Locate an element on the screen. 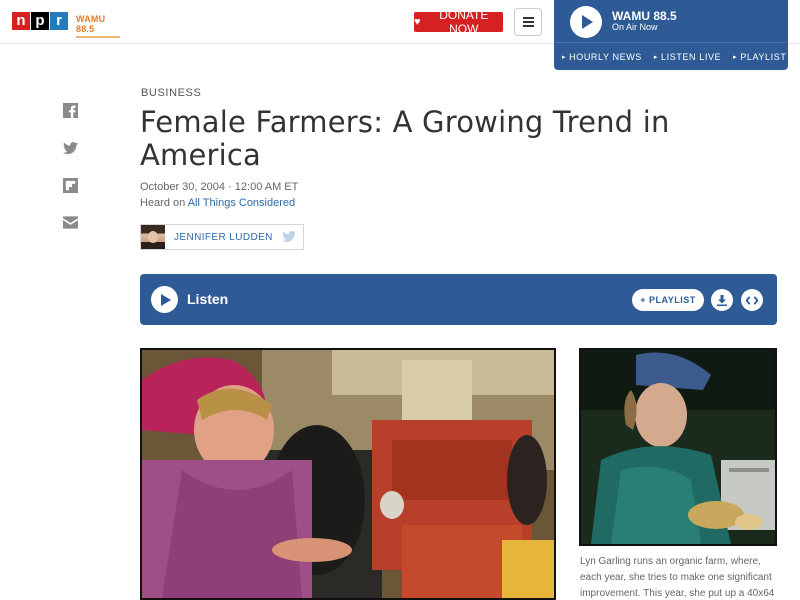  heart-icon: ♥ is located at coordinates (417, 22).